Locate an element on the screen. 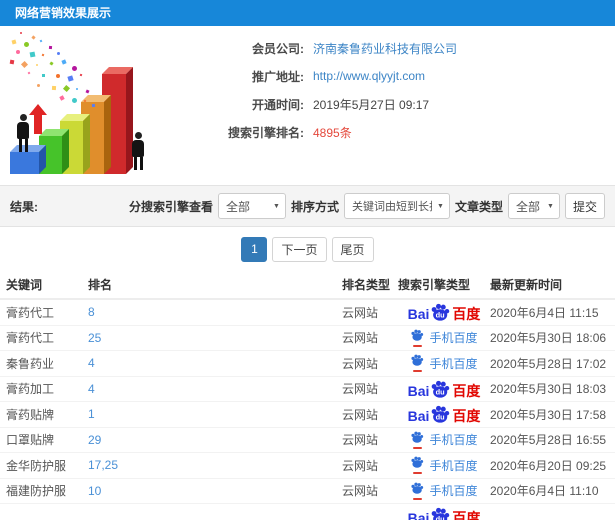  column-header-1: 排名 is located at coordinates (100, 285).